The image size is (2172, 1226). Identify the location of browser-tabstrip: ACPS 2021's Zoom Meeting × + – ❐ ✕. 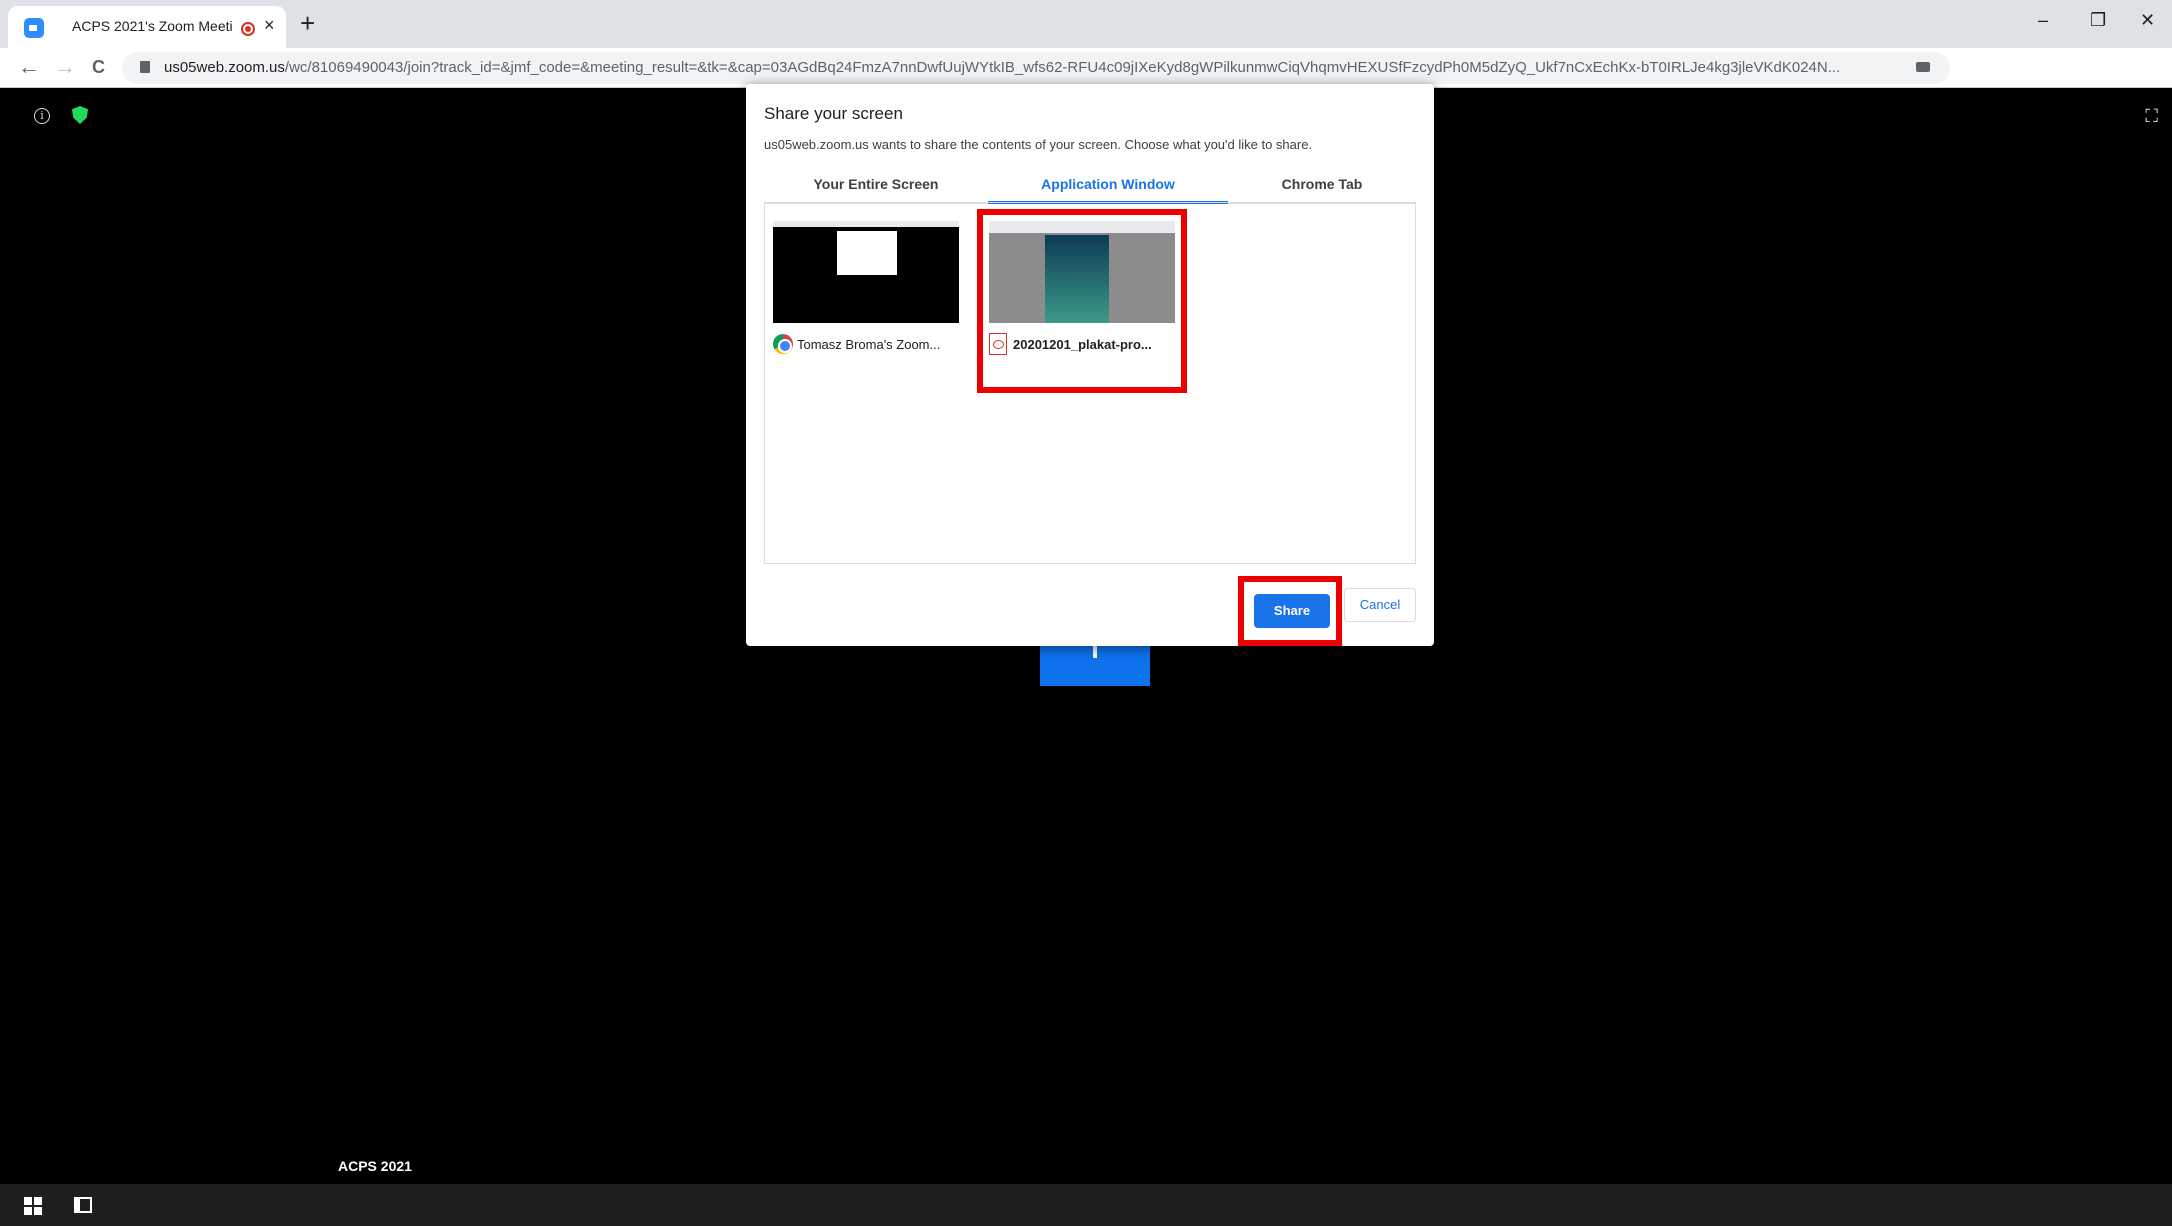
(1086, 24).